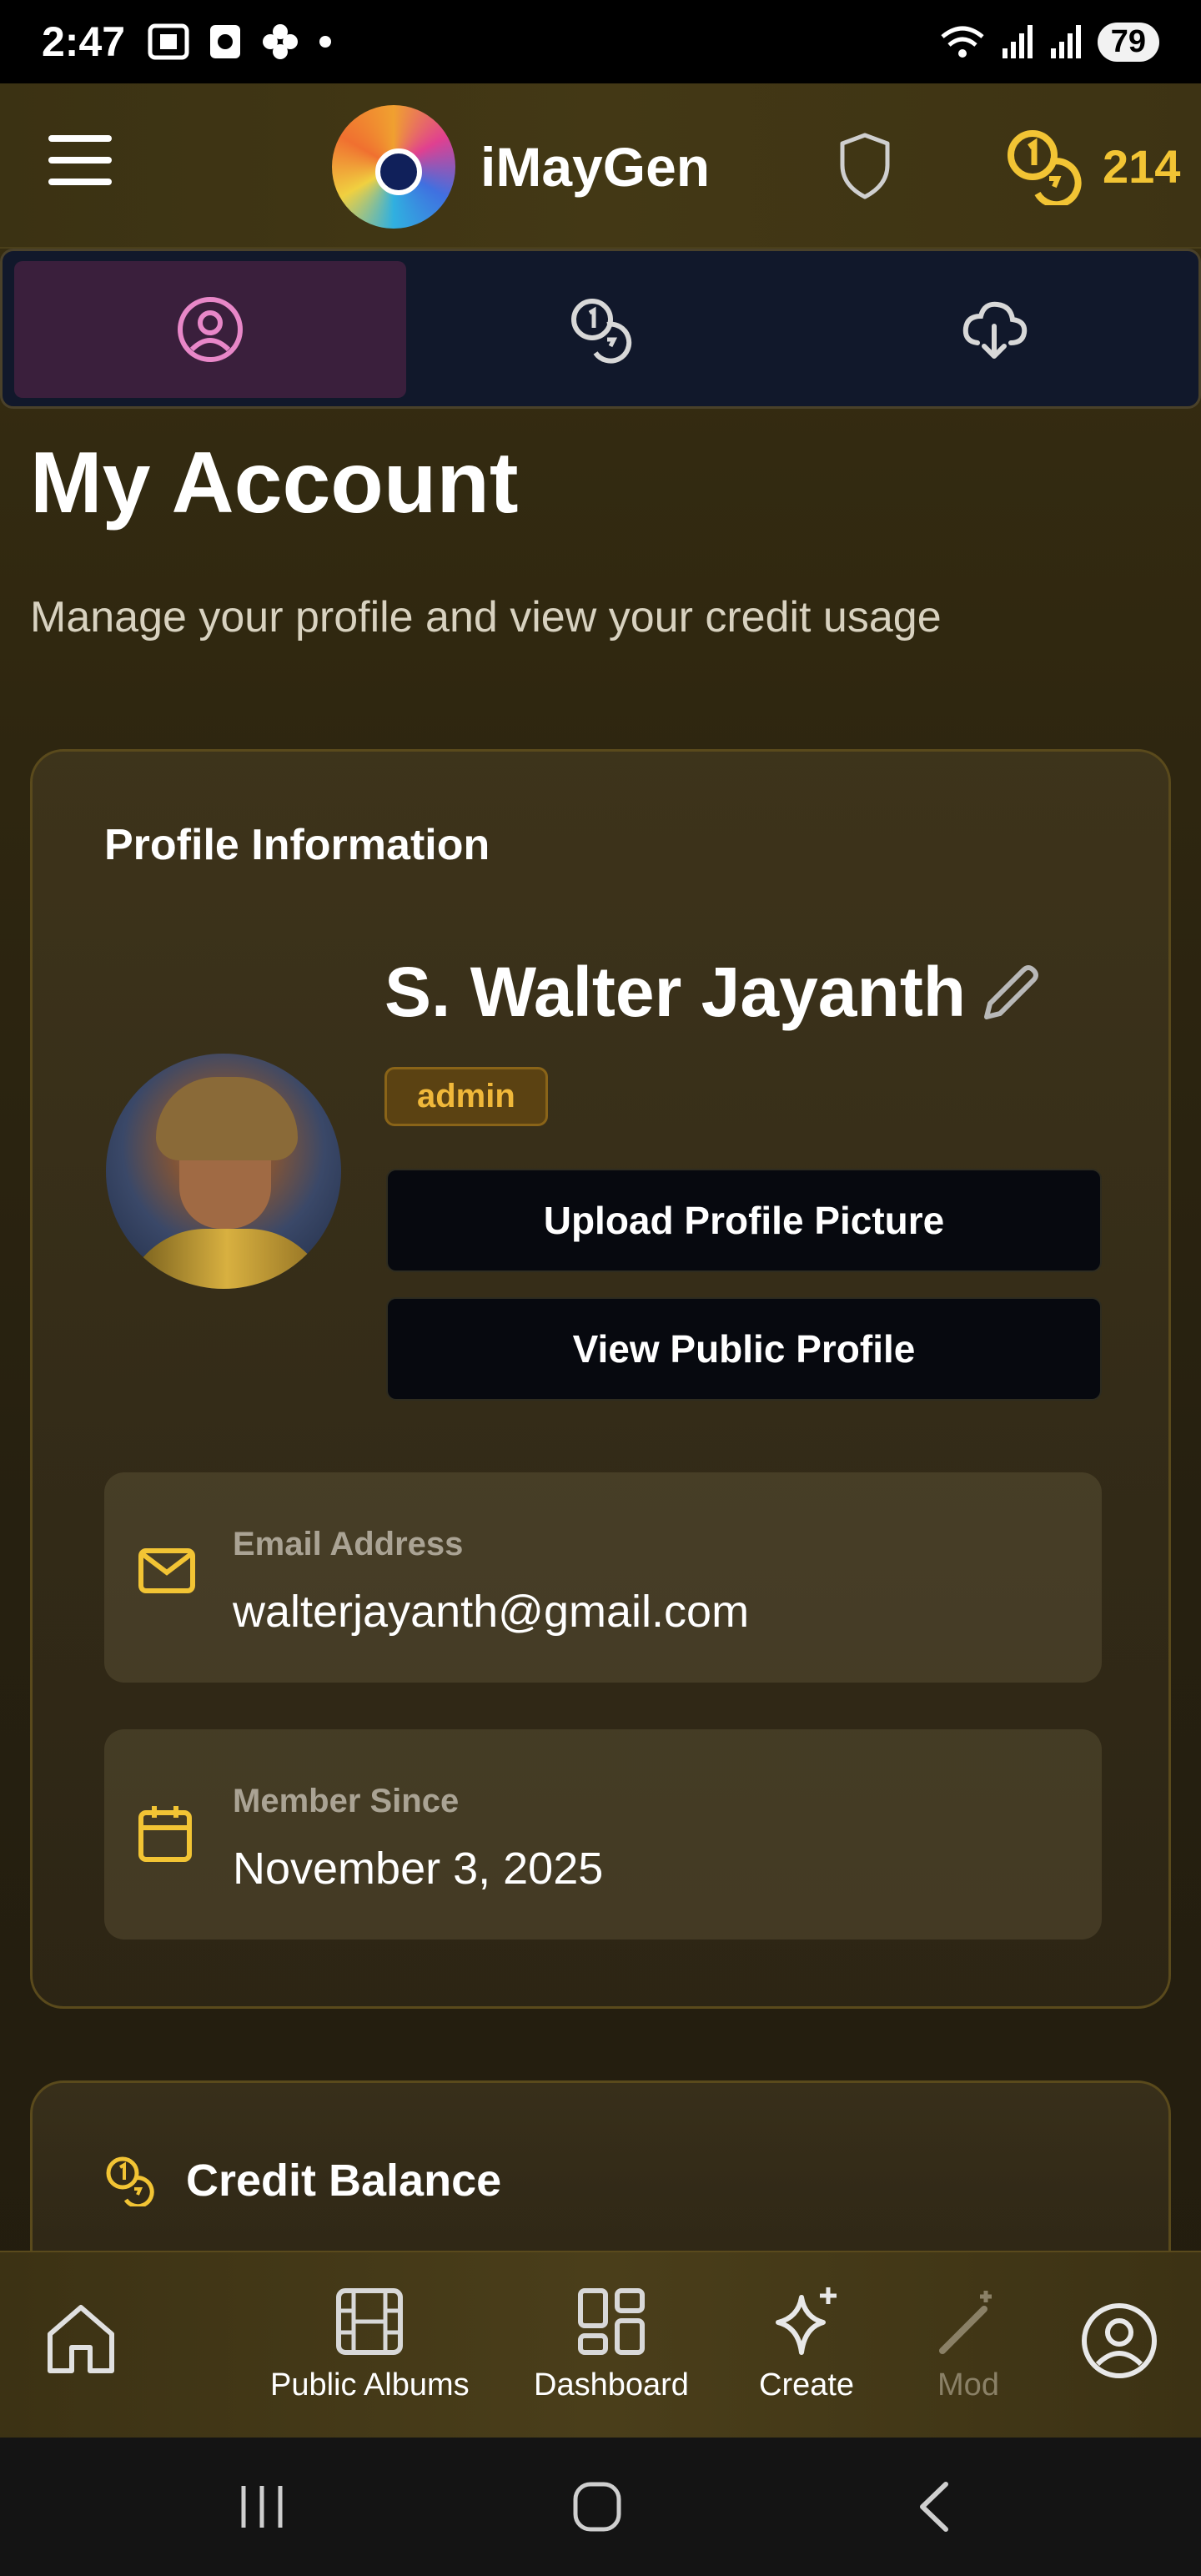  Describe the element at coordinates (966, 2322) in the screenshot. I see `magic-wand-icon` at that location.